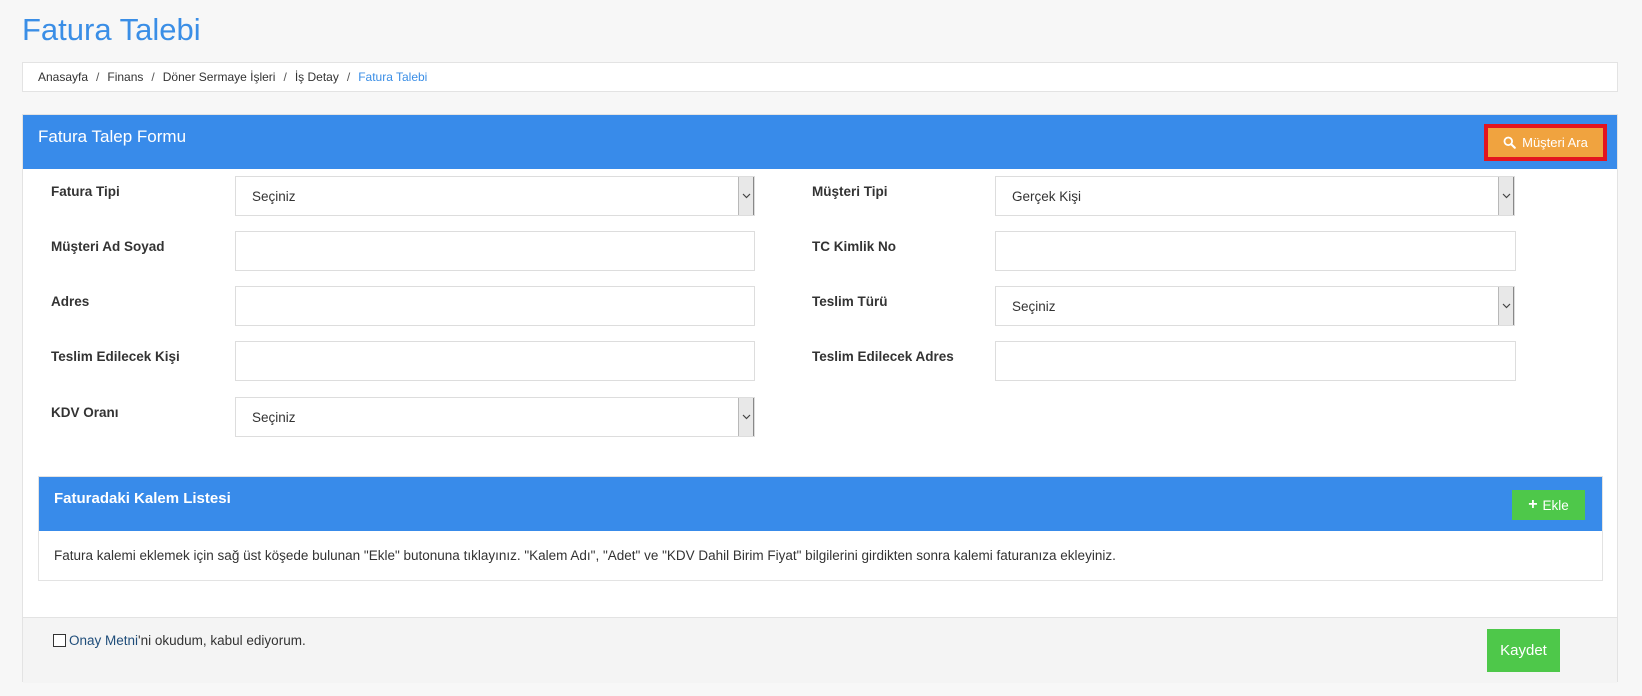 Image resolution: width=1642 pixels, height=696 pixels. I want to click on breadcrumb-item-doner-sermaye: Döner Sermaye İşleri, so click(219, 77).